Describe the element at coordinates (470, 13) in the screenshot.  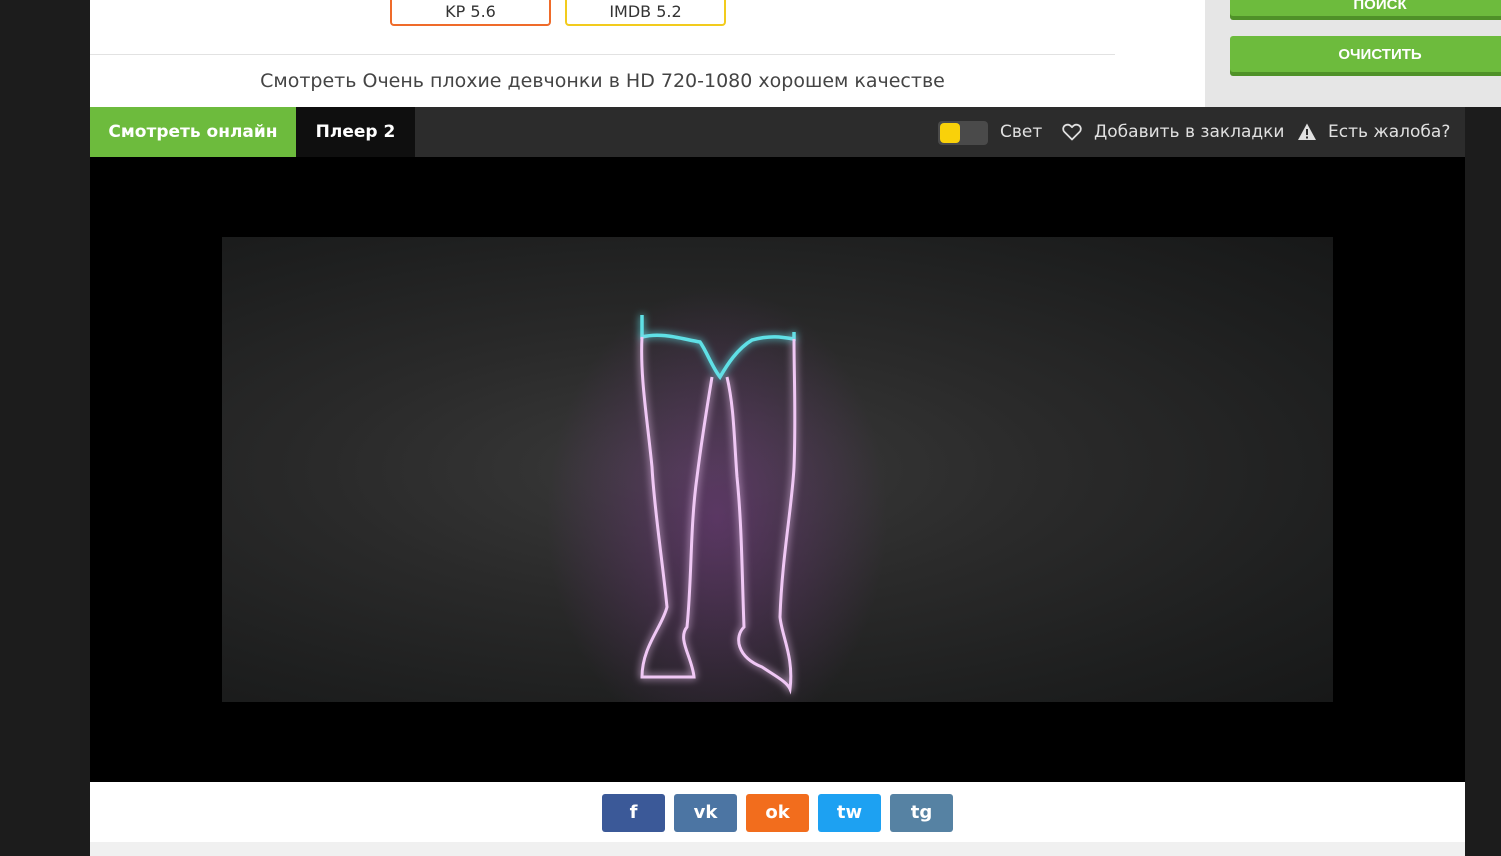
I see `kp-rating-badge: KP 5.6` at that location.